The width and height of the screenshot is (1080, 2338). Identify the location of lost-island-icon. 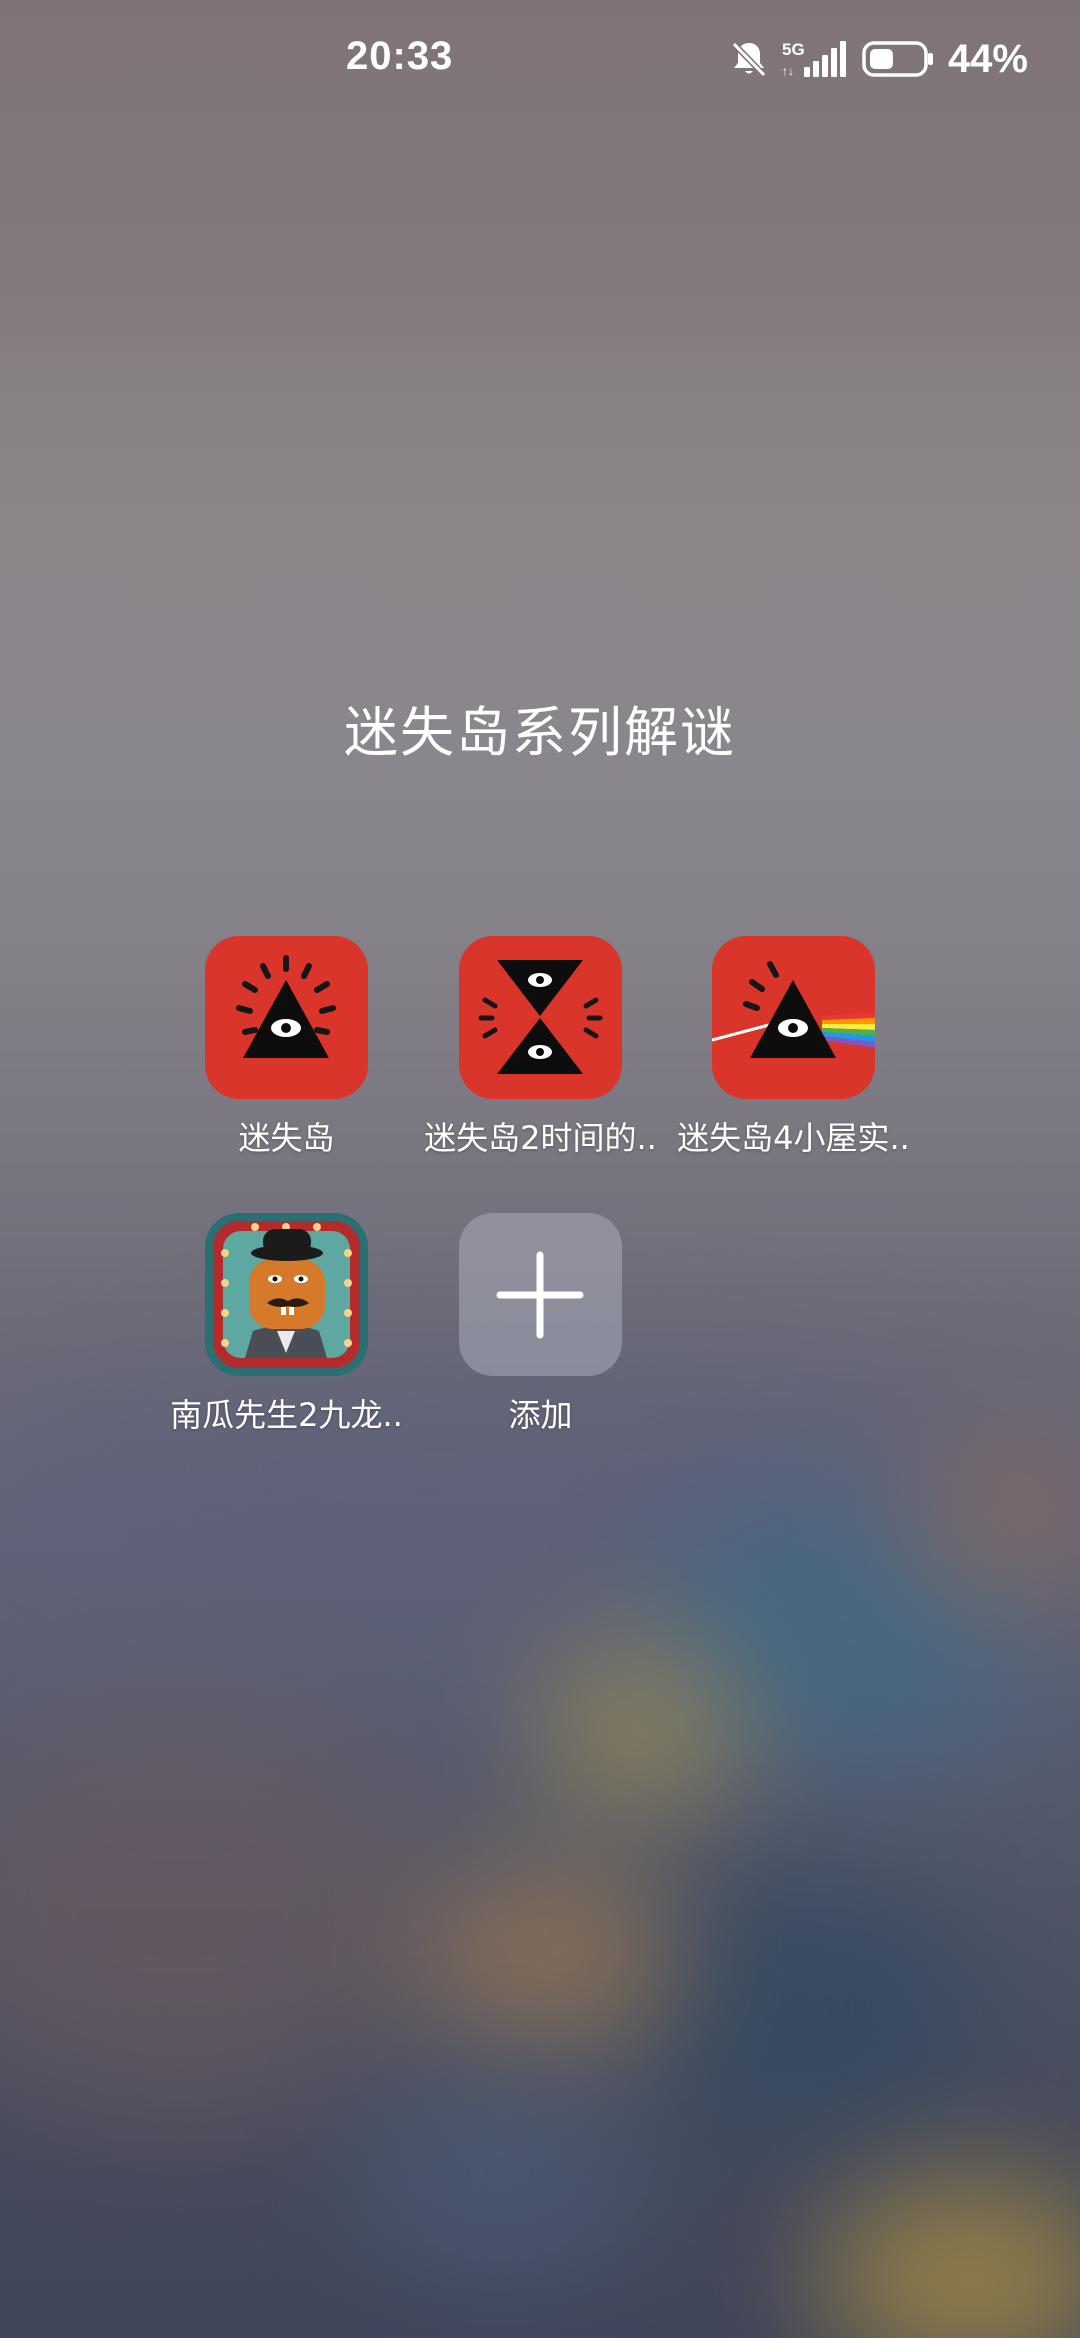
(286, 1017).